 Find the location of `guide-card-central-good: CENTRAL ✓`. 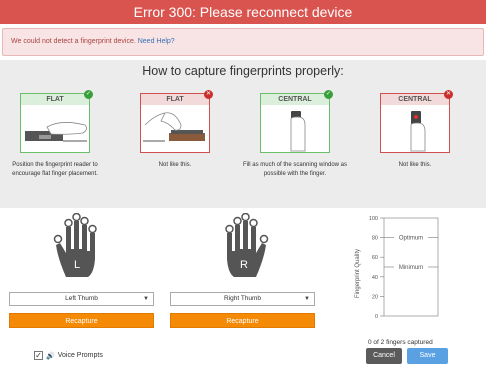

guide-card-central-good: CENTRAL ✓ is located at coordinates (296, 121).